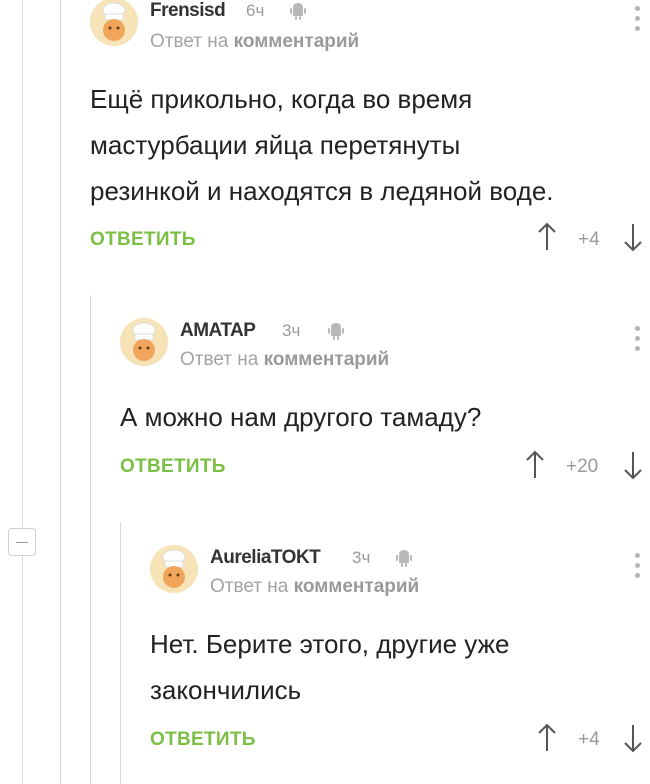  Describe the element at coordinates (330, 644) in the screenshot. I see `comment-text-line: Нет. Берите этого, другие уже` at that location.